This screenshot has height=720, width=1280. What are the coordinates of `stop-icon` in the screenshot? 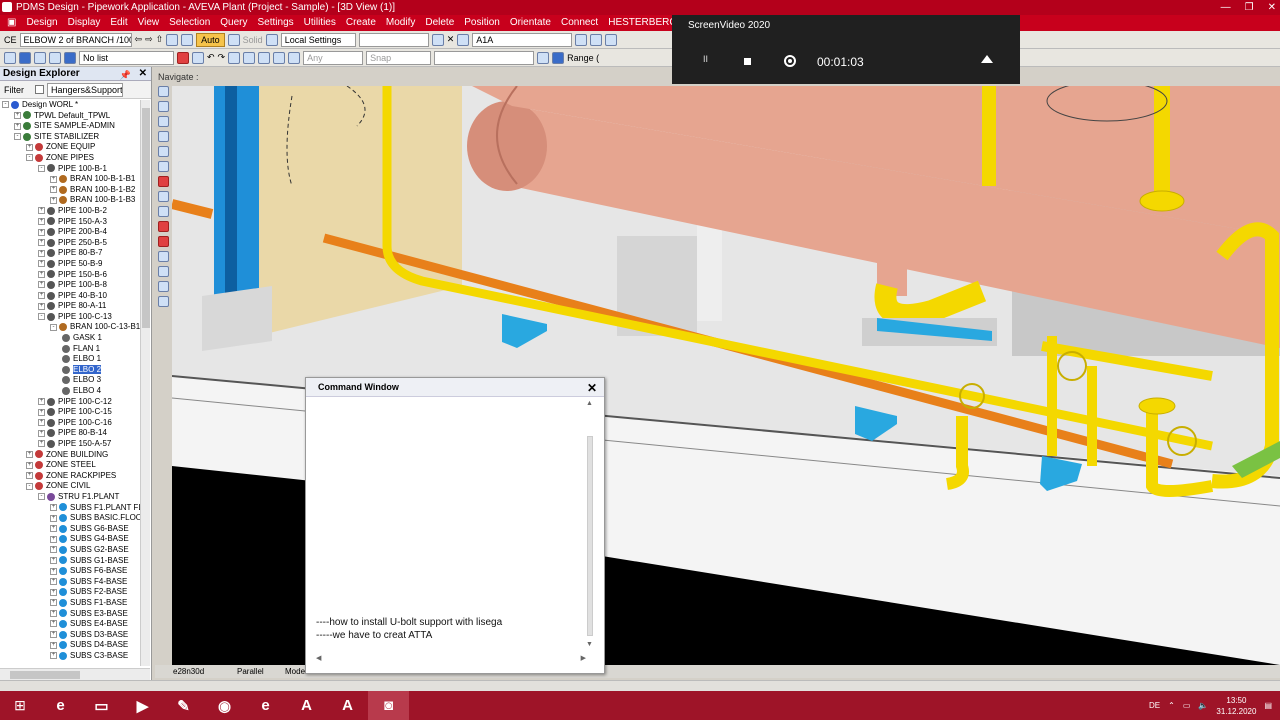 It's located at (747, 61).